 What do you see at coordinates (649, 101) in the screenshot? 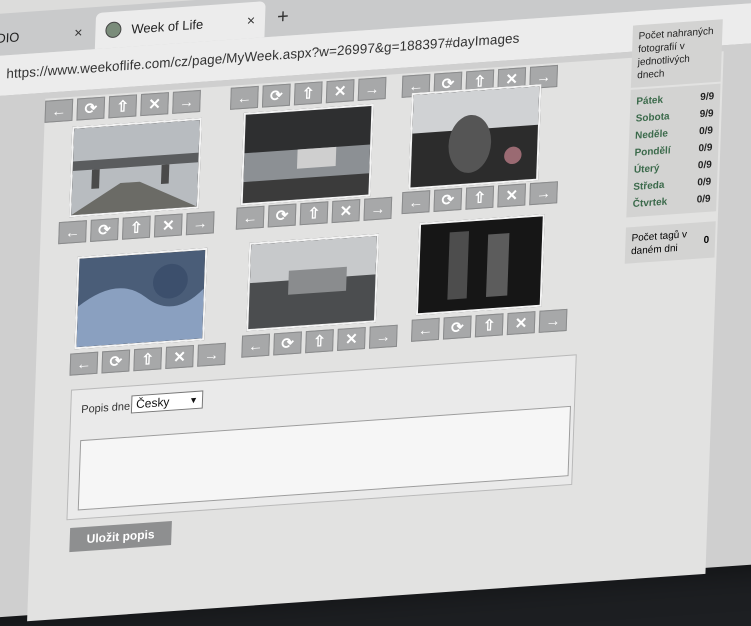
I see `day-name: Pátek` at bounding box center [649, 101].